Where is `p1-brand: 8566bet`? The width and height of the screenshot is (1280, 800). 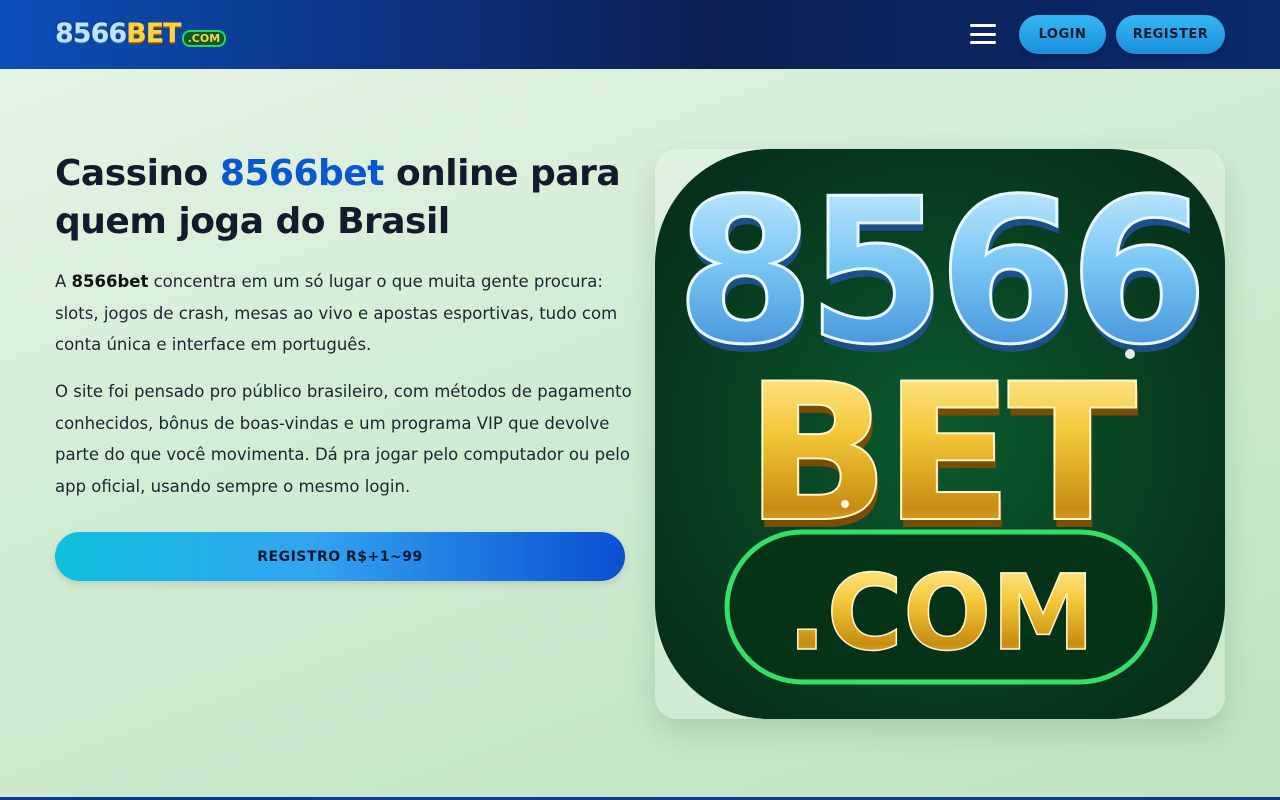
p1-brand: 8566bet is located at coordinates (110, 281).